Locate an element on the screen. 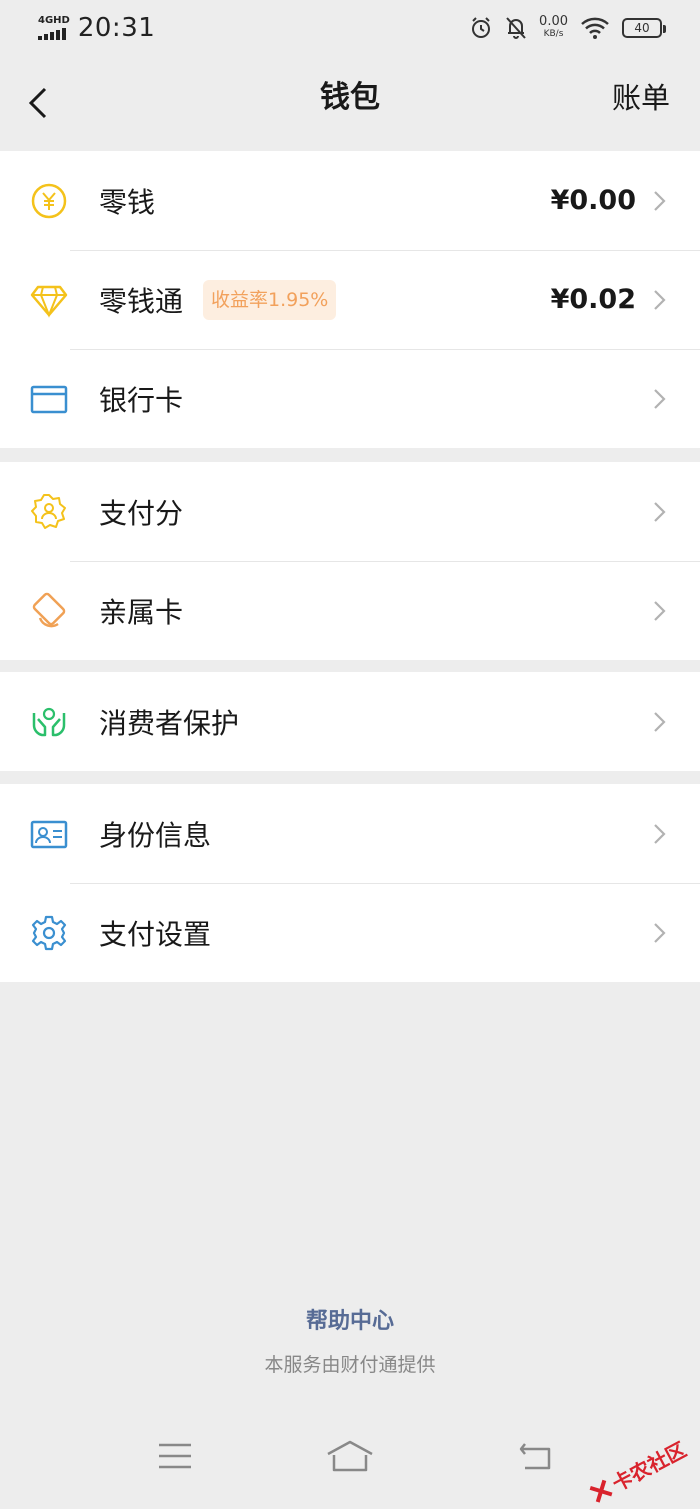  row-label: 支付设置 is located at coordinates (155, 934).